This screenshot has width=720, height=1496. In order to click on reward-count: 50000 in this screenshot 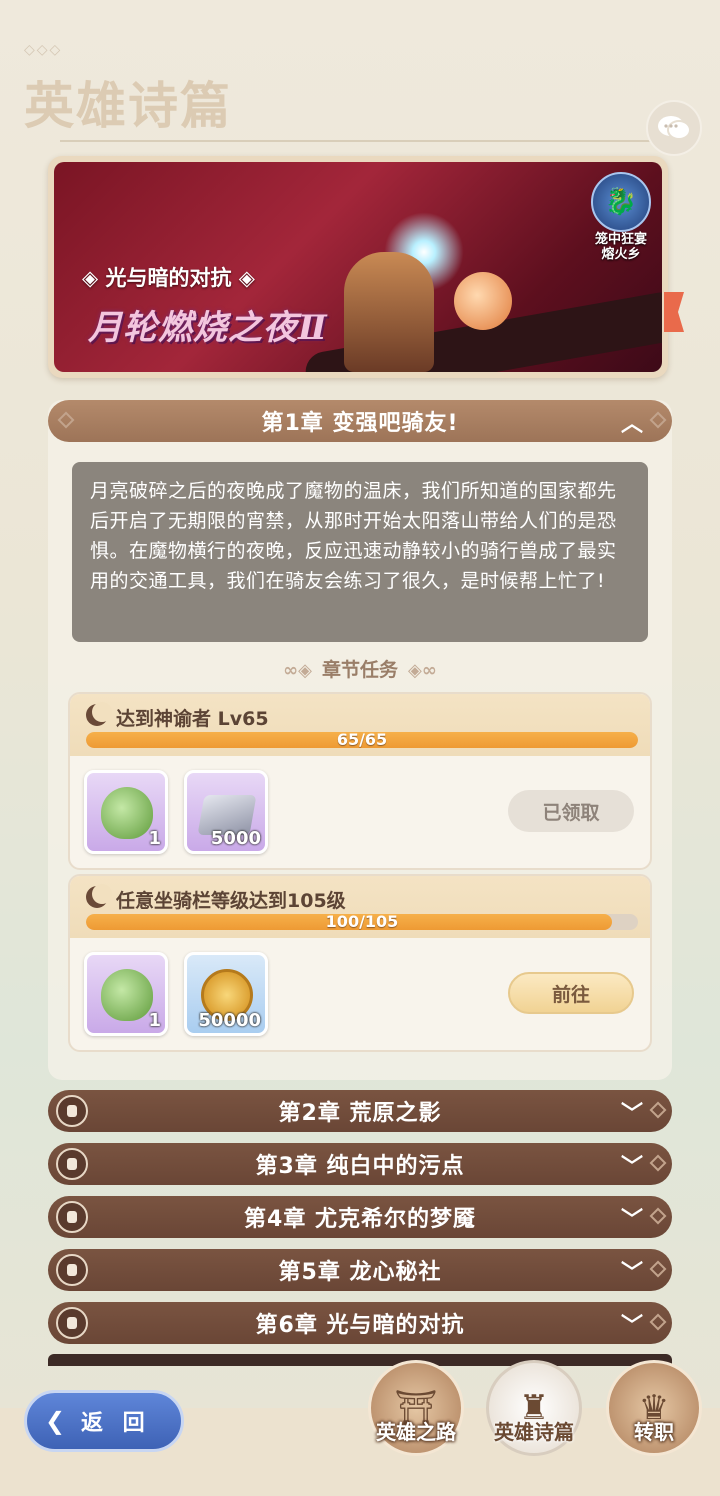, I will do `click(229, 1020)`.